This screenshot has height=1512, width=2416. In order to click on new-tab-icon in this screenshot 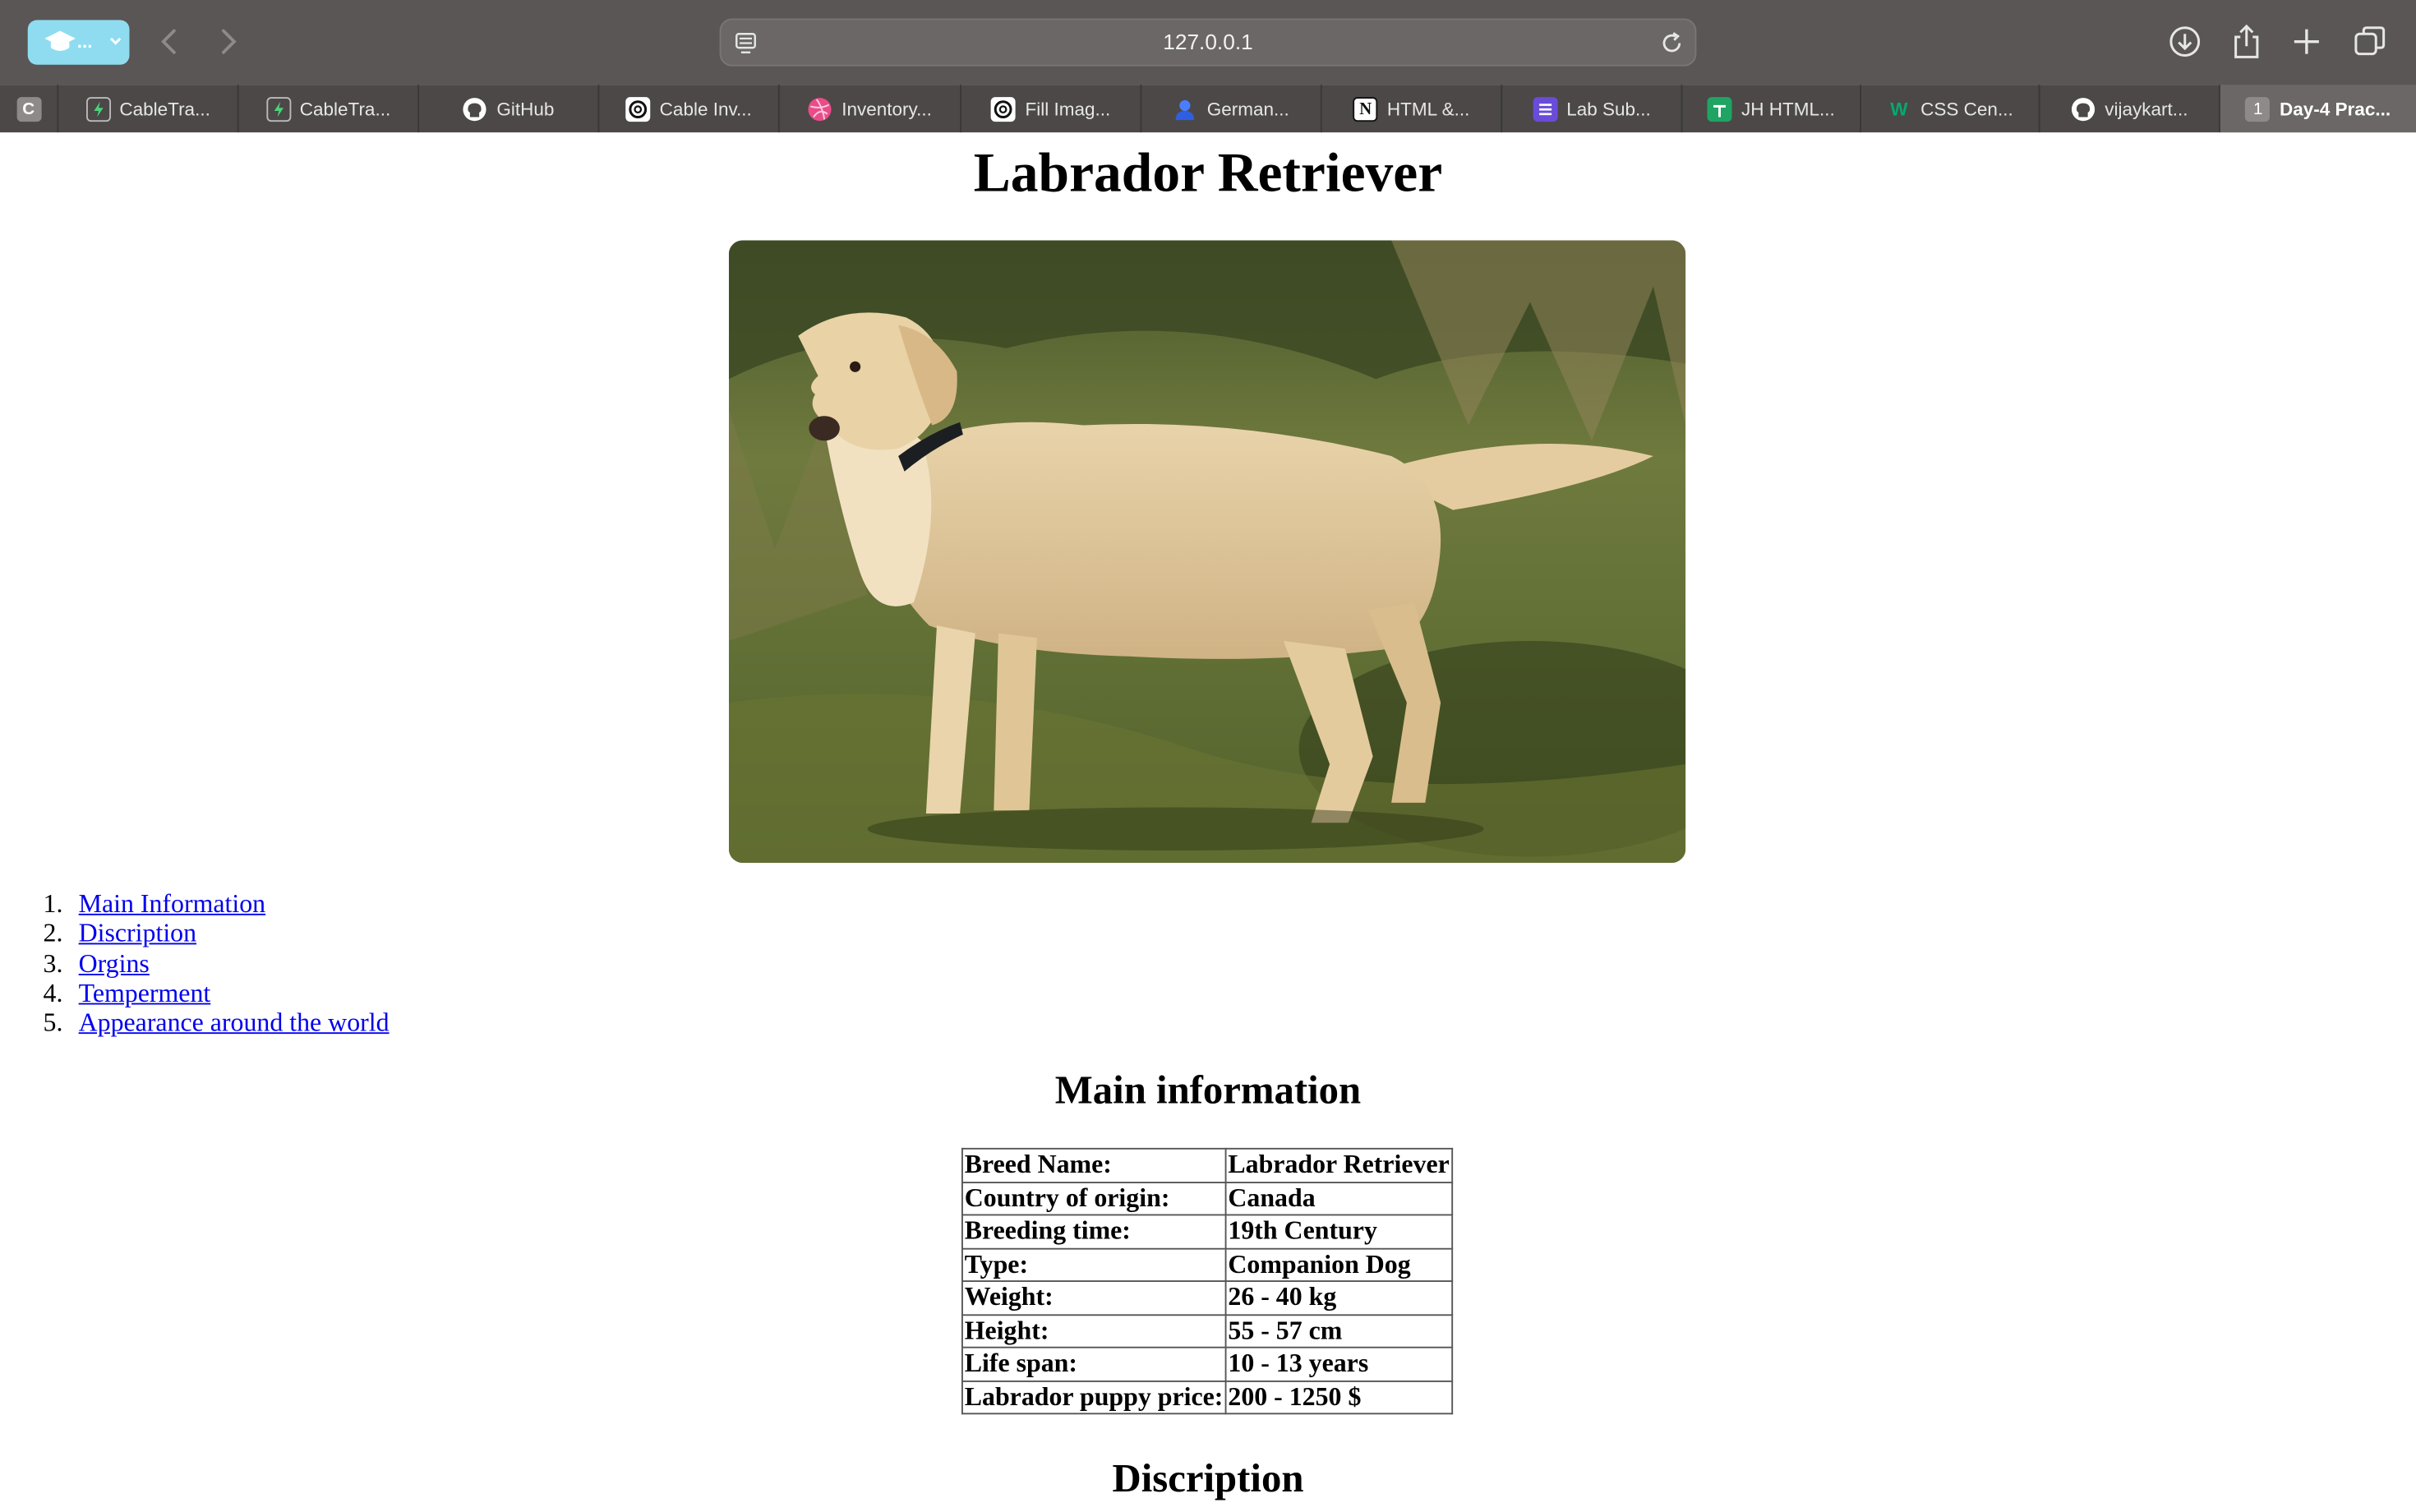, I will do `click(2307, 42)`.